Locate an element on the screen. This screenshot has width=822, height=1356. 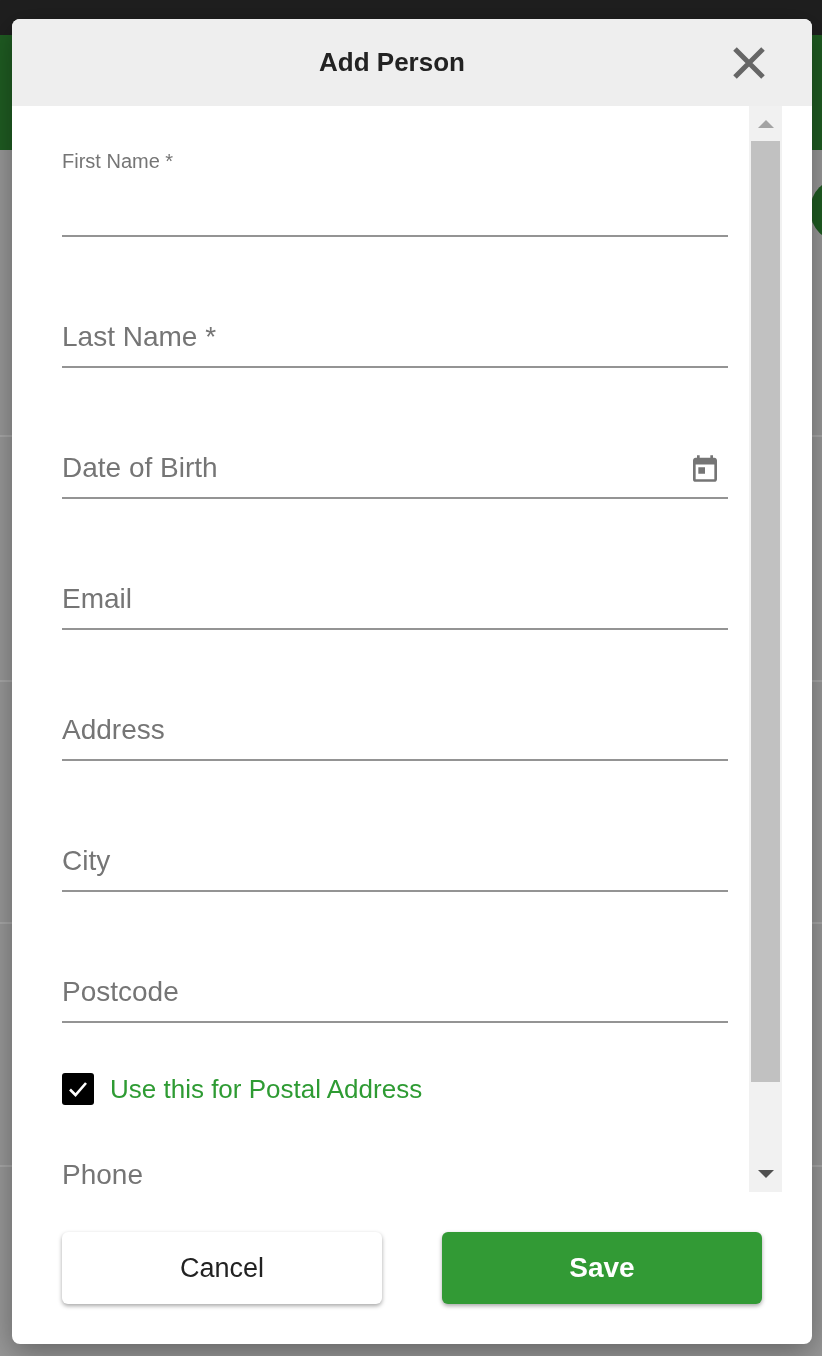
calendar-icon is located at coordinates (705, 468).